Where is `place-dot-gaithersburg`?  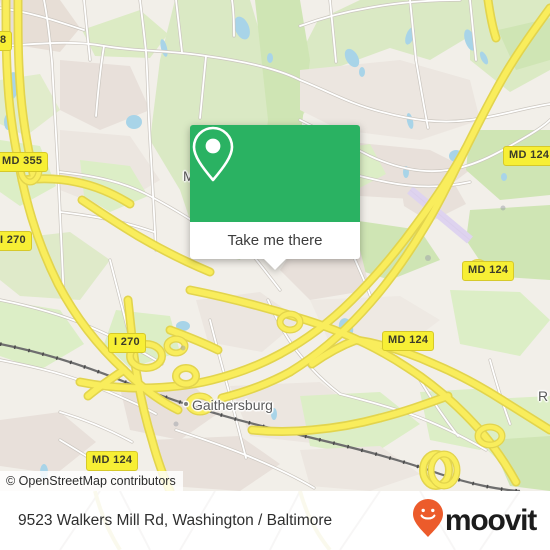
place-dot-gaithersburg is located at coordinates (186, 404).